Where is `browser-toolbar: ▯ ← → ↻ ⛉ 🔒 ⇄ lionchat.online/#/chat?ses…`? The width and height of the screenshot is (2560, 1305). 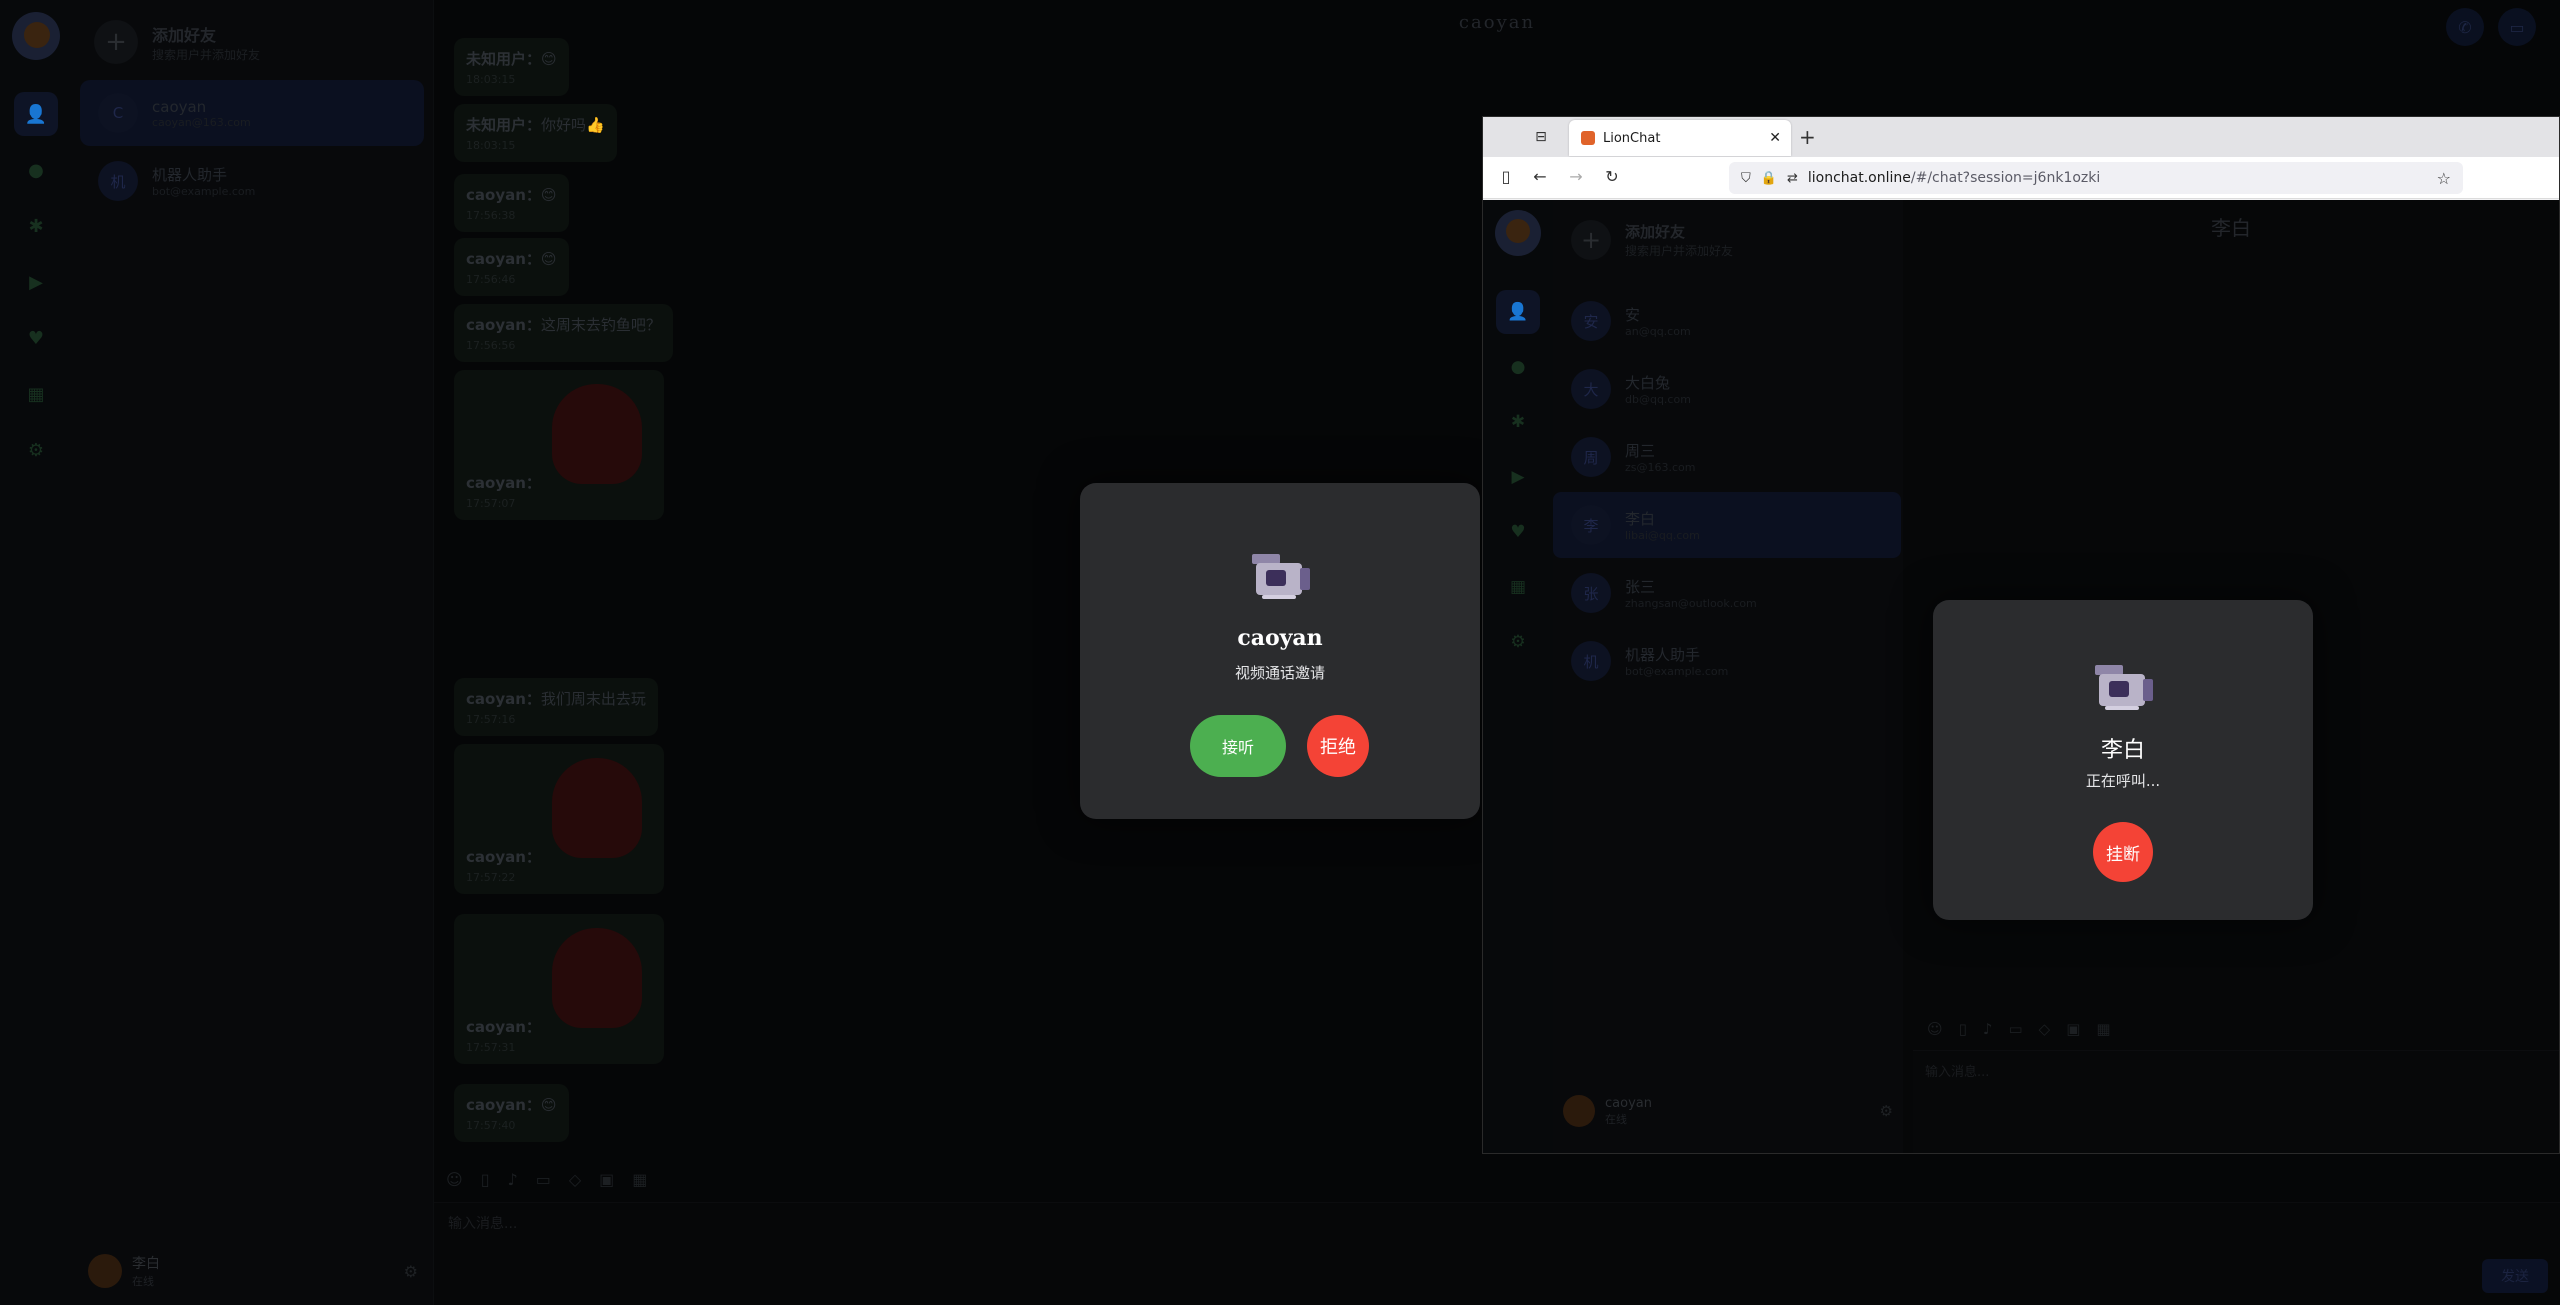 browser-toolbar: ▯ ← → ↻ ⛉ 🔒 ⇄ lionchat.online/#/chat?ses… is located at coordinates (2021, 178).